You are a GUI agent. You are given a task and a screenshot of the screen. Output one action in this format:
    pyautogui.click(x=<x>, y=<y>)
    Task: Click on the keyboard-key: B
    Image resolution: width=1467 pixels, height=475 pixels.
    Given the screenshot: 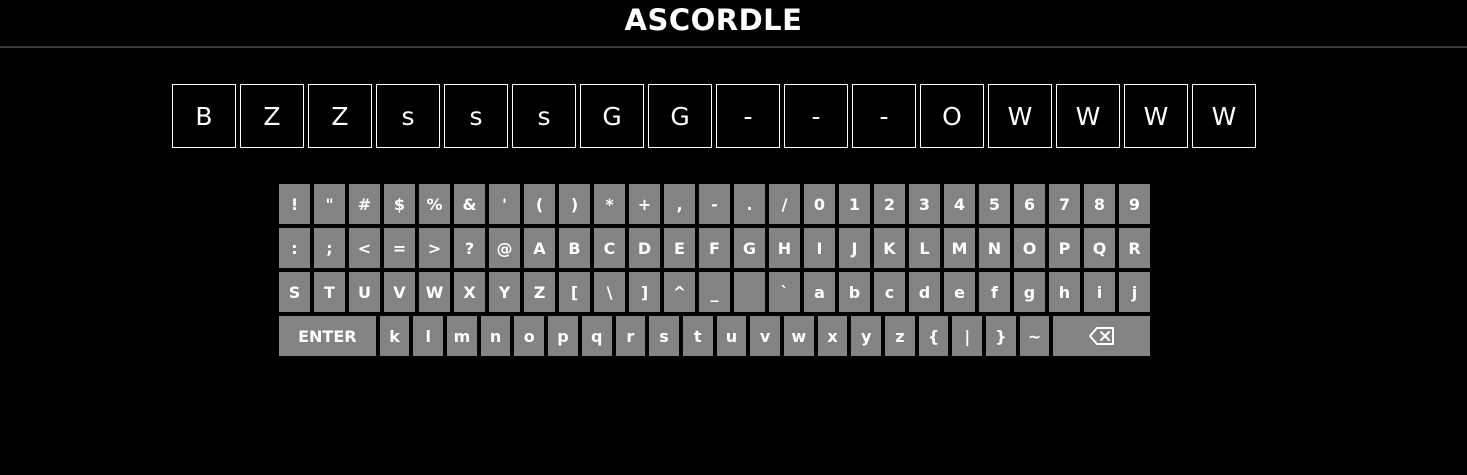 What is the action you would take?
    pyautogui.click(x=574, y=248)
    